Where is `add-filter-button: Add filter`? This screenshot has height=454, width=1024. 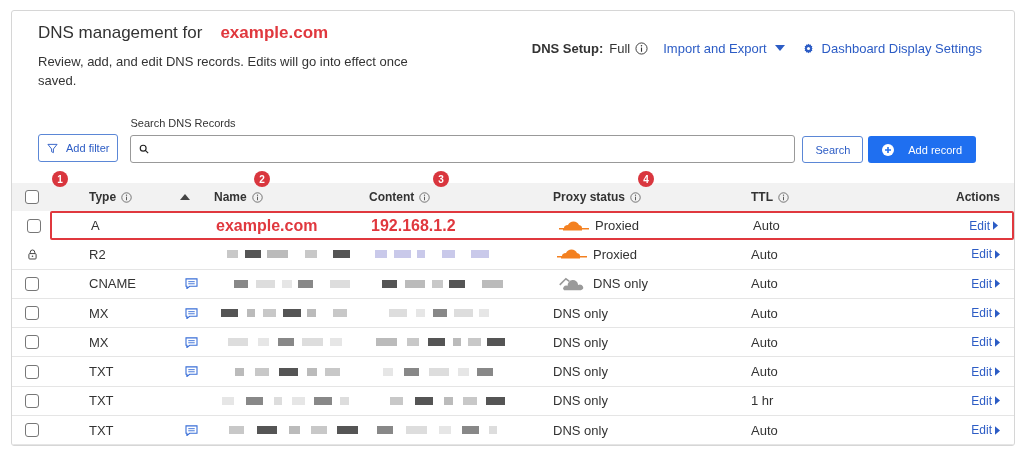 add-filter-button: Add filter is located at coordinates (78, 148).